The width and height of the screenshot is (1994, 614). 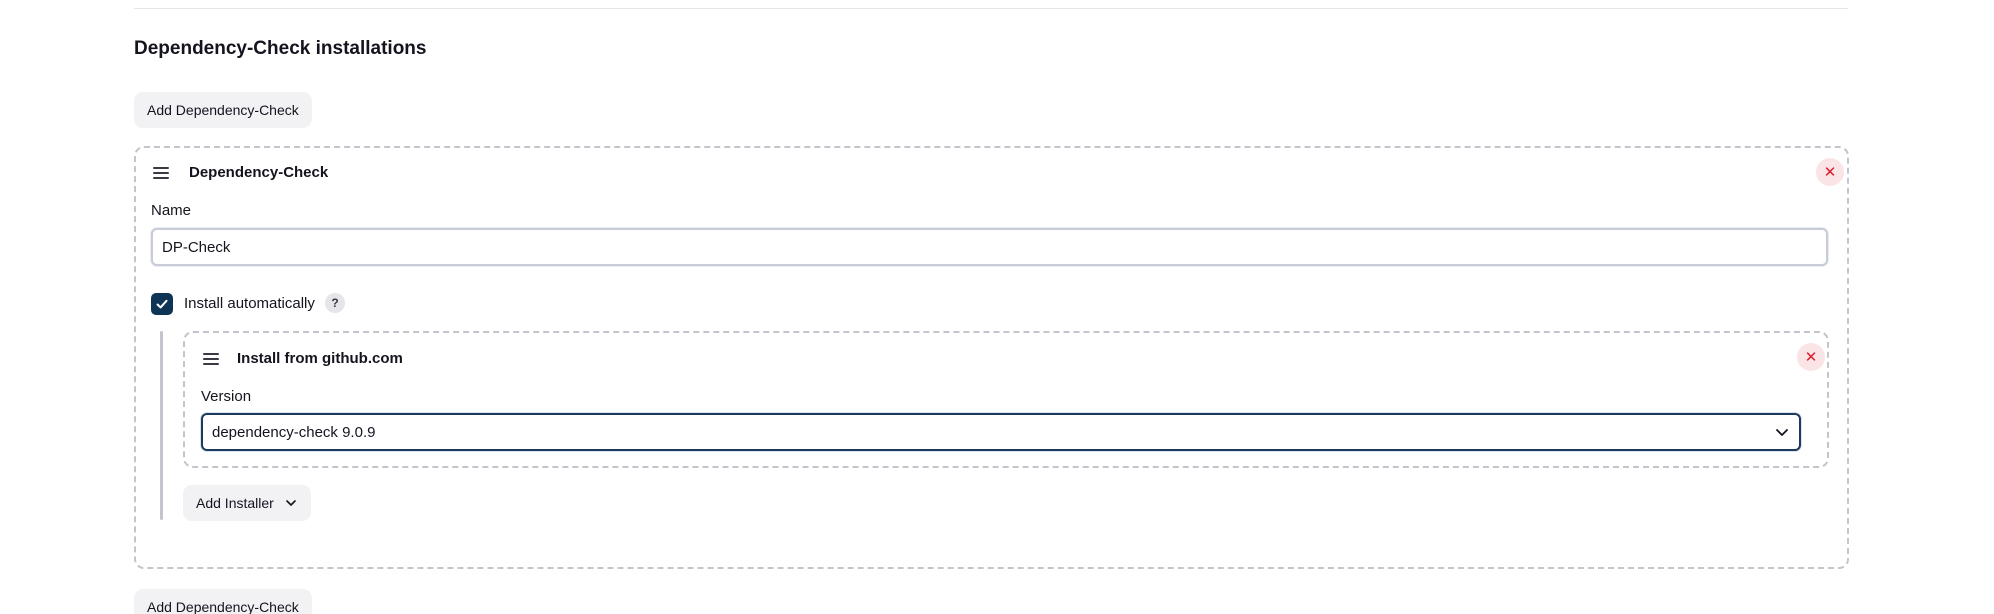 I want to click on add-dependency-check-button-bottom: Add Dependency-Check, so click(x=223, y=601).